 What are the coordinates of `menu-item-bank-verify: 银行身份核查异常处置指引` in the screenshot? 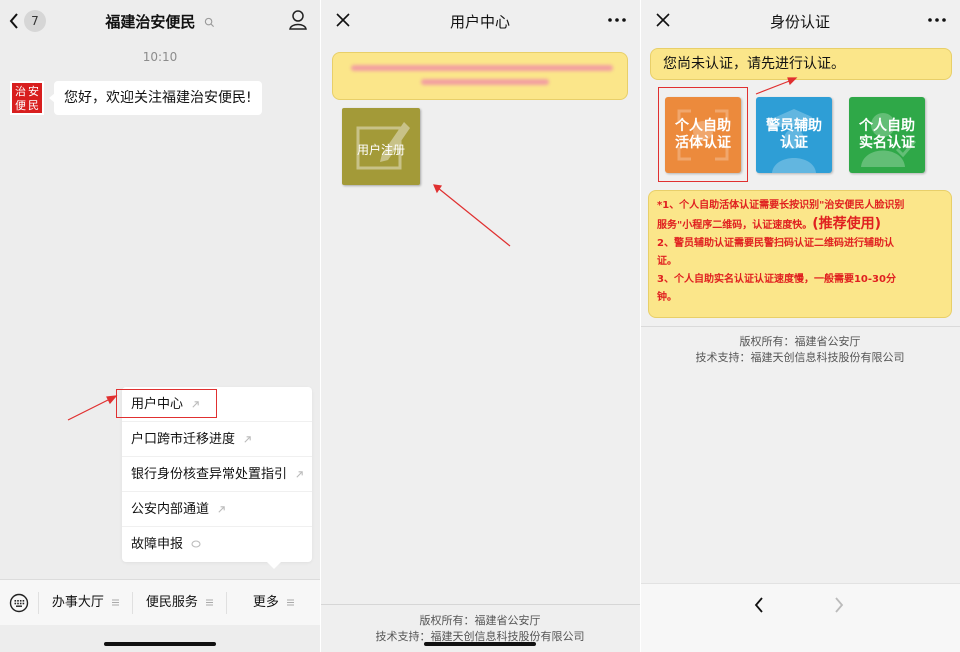 It's located at (217, 474).